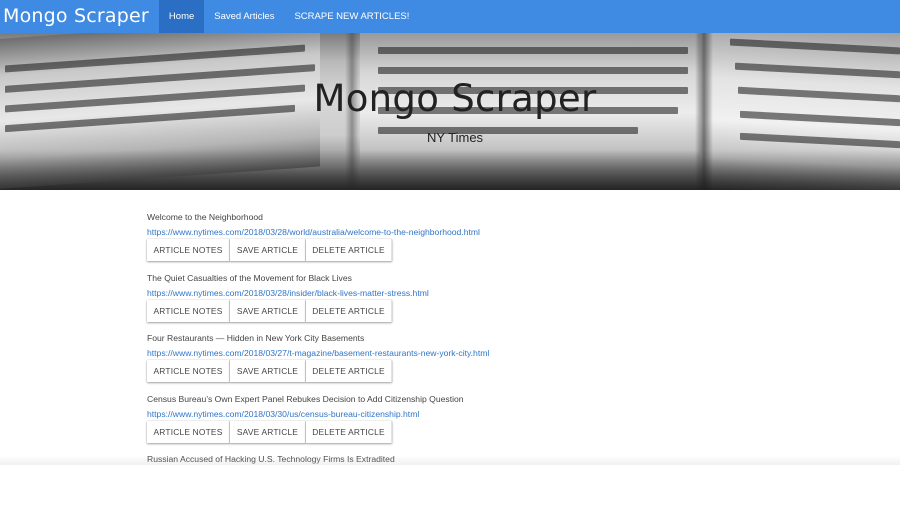 Image resolution: width=900 pixels, height=508 pixels. I want to click on hero-title: Mongo Scraper, so click(455, 98).